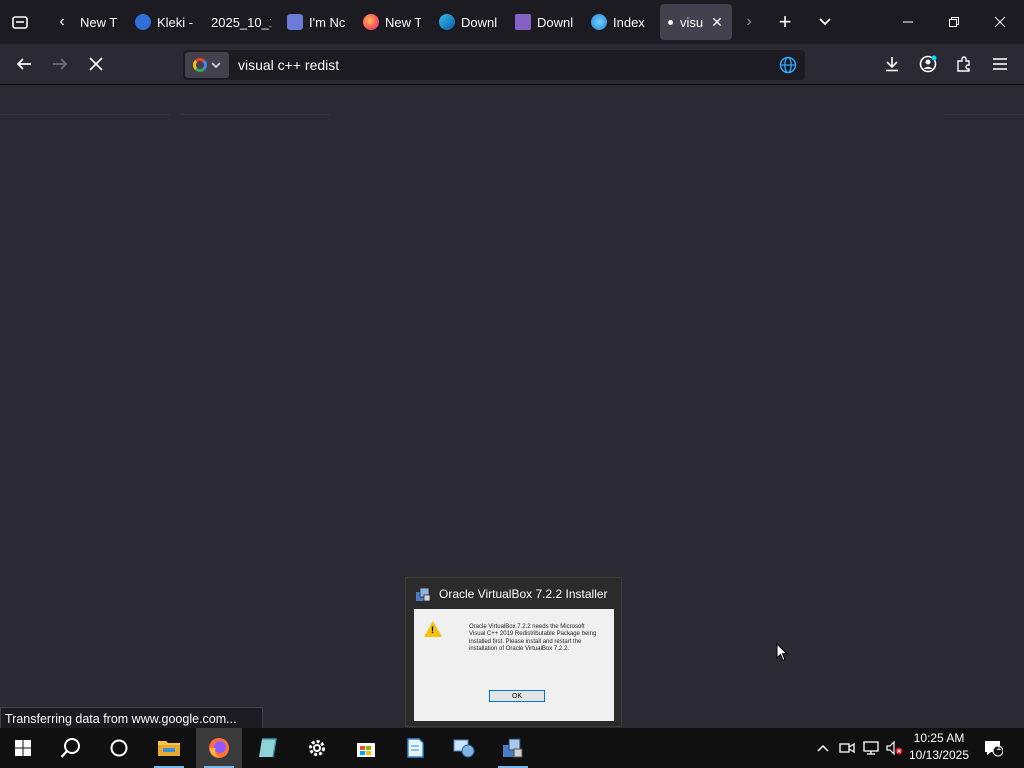 Image resolution: width=1024 pixels, height=768 pixels. I want to click on address-bar: visual c++ redist, so click(494, 65).